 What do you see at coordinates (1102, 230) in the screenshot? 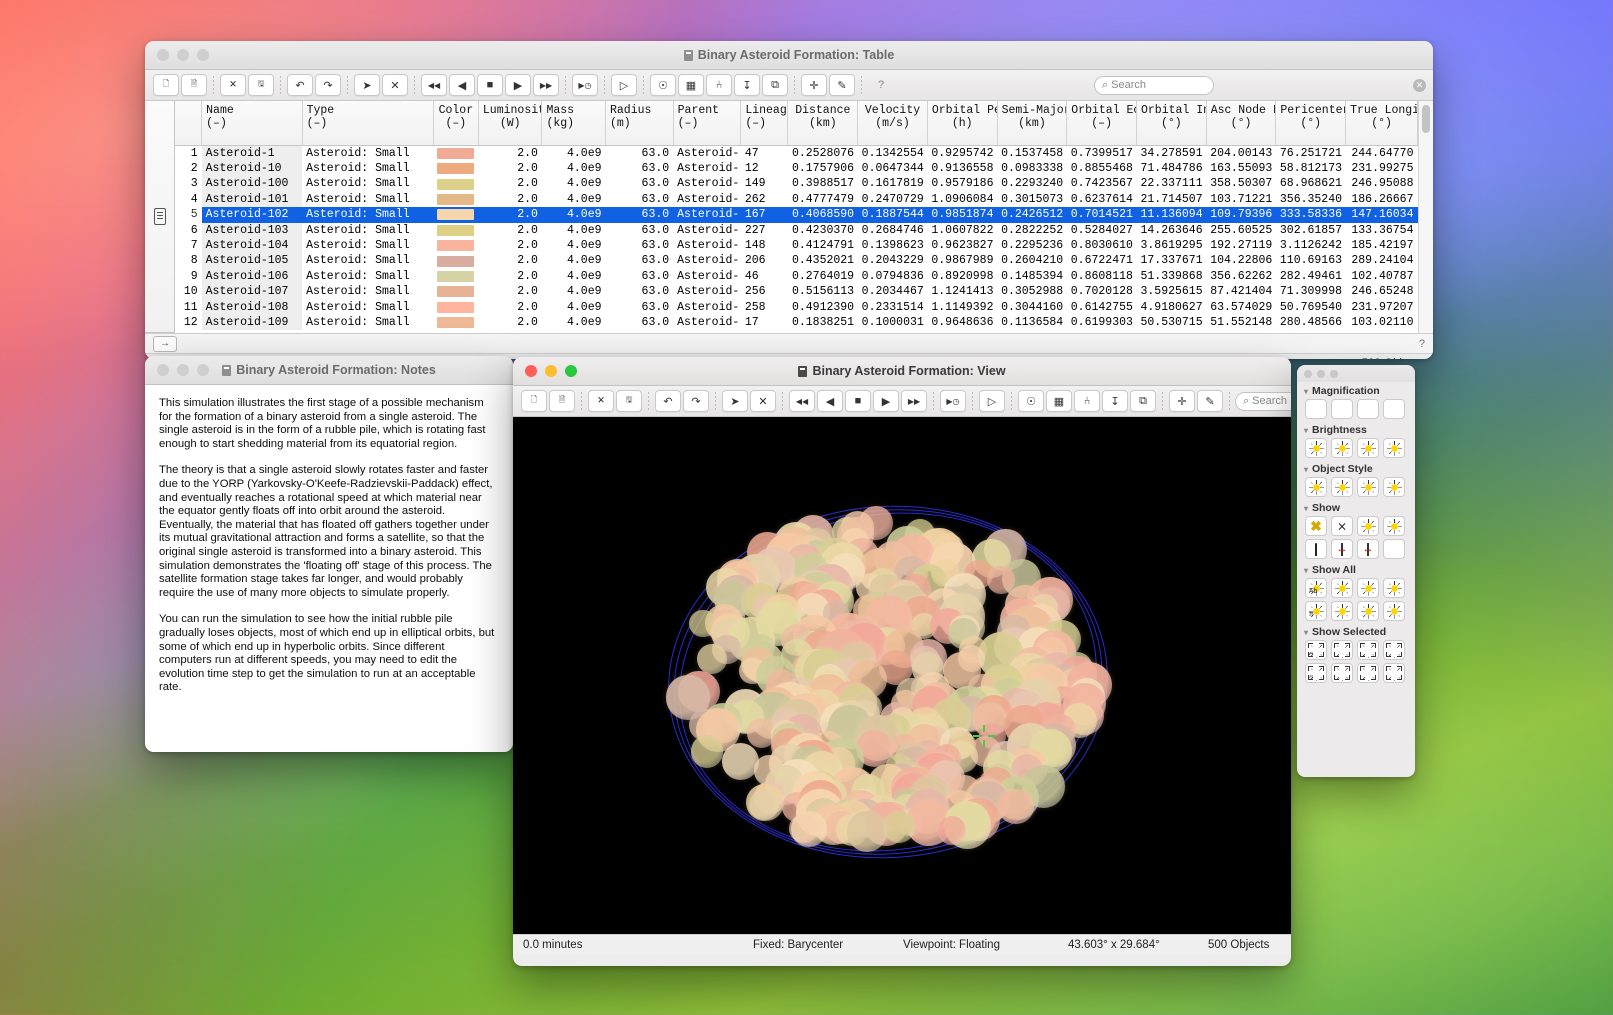
I see `cell-ecc: 0.5284027` at bounding box center [1102, 230].